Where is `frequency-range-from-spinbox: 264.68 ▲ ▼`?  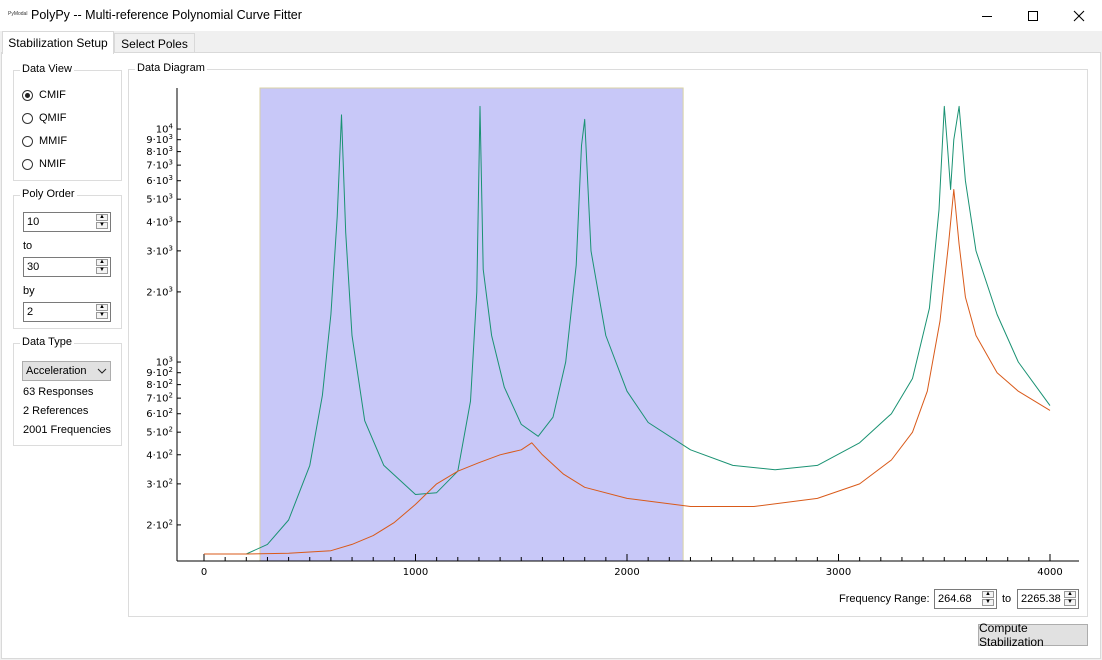
frequency-range-from-spinbox: 264.68 ▲ ▼ is located at coordinates (965, 599).